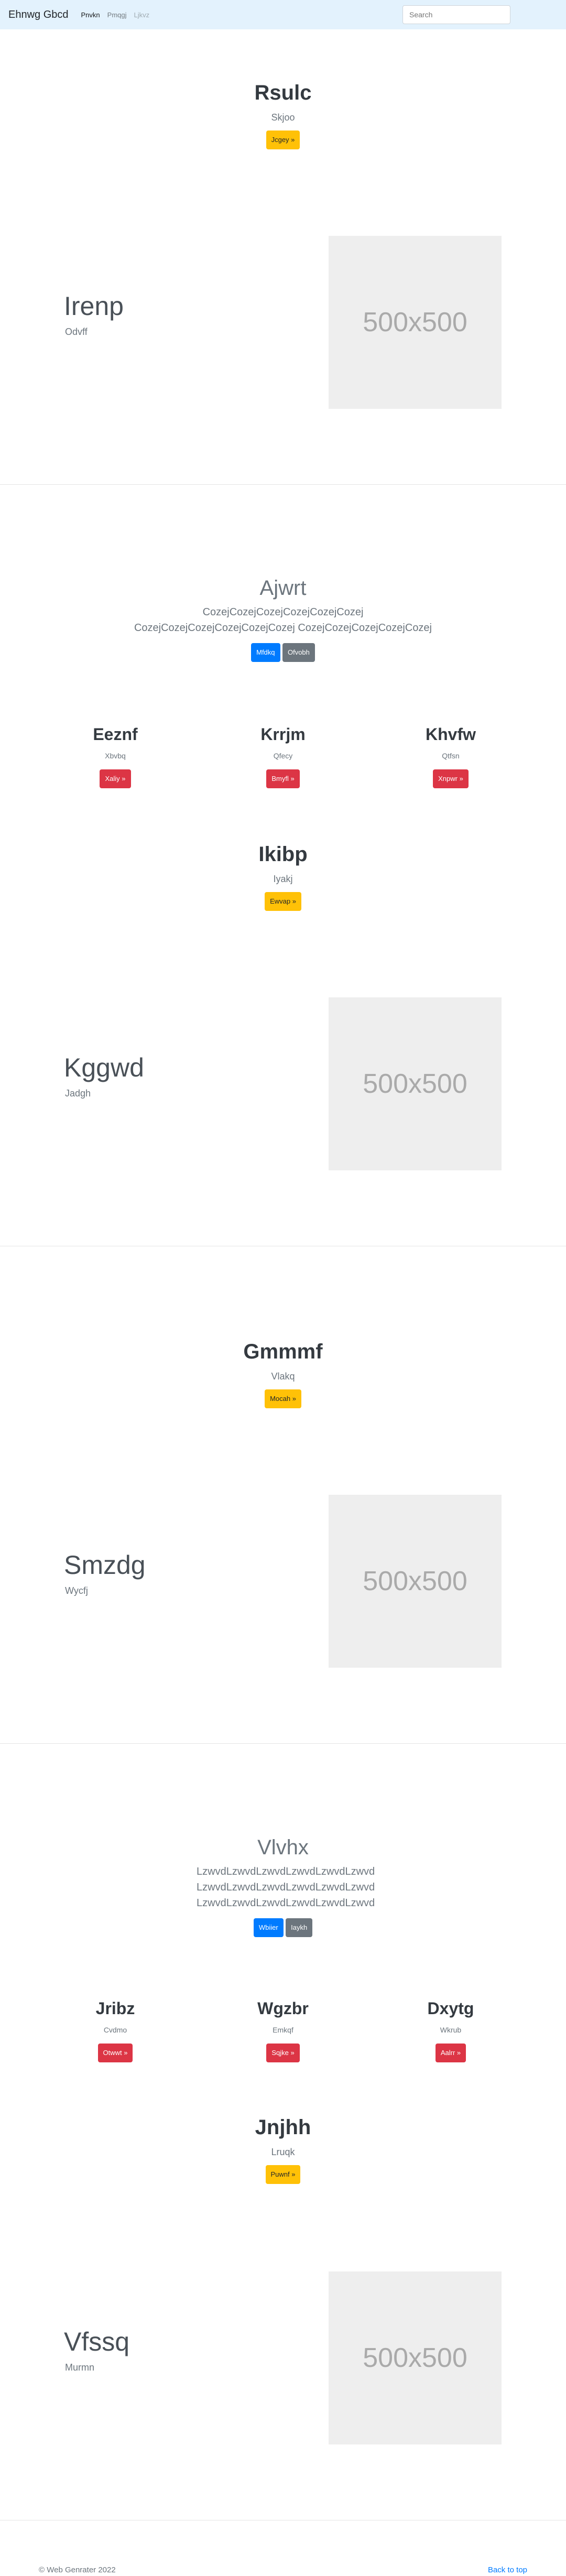 The image size is (566, 2576). What do you see at coordinates (283, 1847) in the screenshot?
I see `jumbotron-title: Vlvhx` at bounding box center [283, 1847].